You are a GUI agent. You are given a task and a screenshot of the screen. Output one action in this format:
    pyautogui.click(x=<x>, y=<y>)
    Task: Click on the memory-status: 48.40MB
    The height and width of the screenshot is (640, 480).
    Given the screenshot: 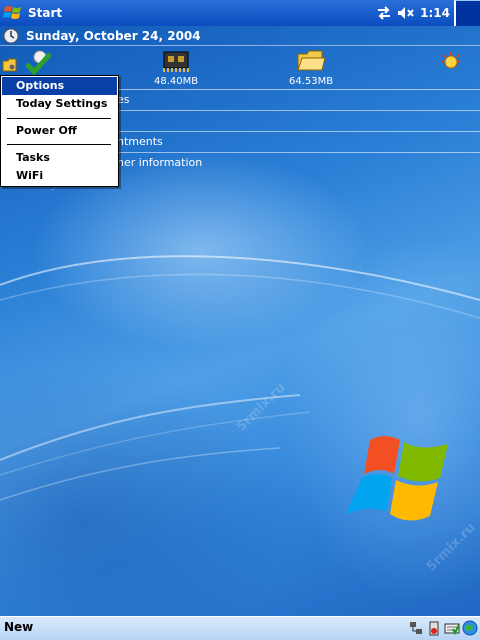 What is the action you would take?
    pyautogui.click(x=176, y=67)
    